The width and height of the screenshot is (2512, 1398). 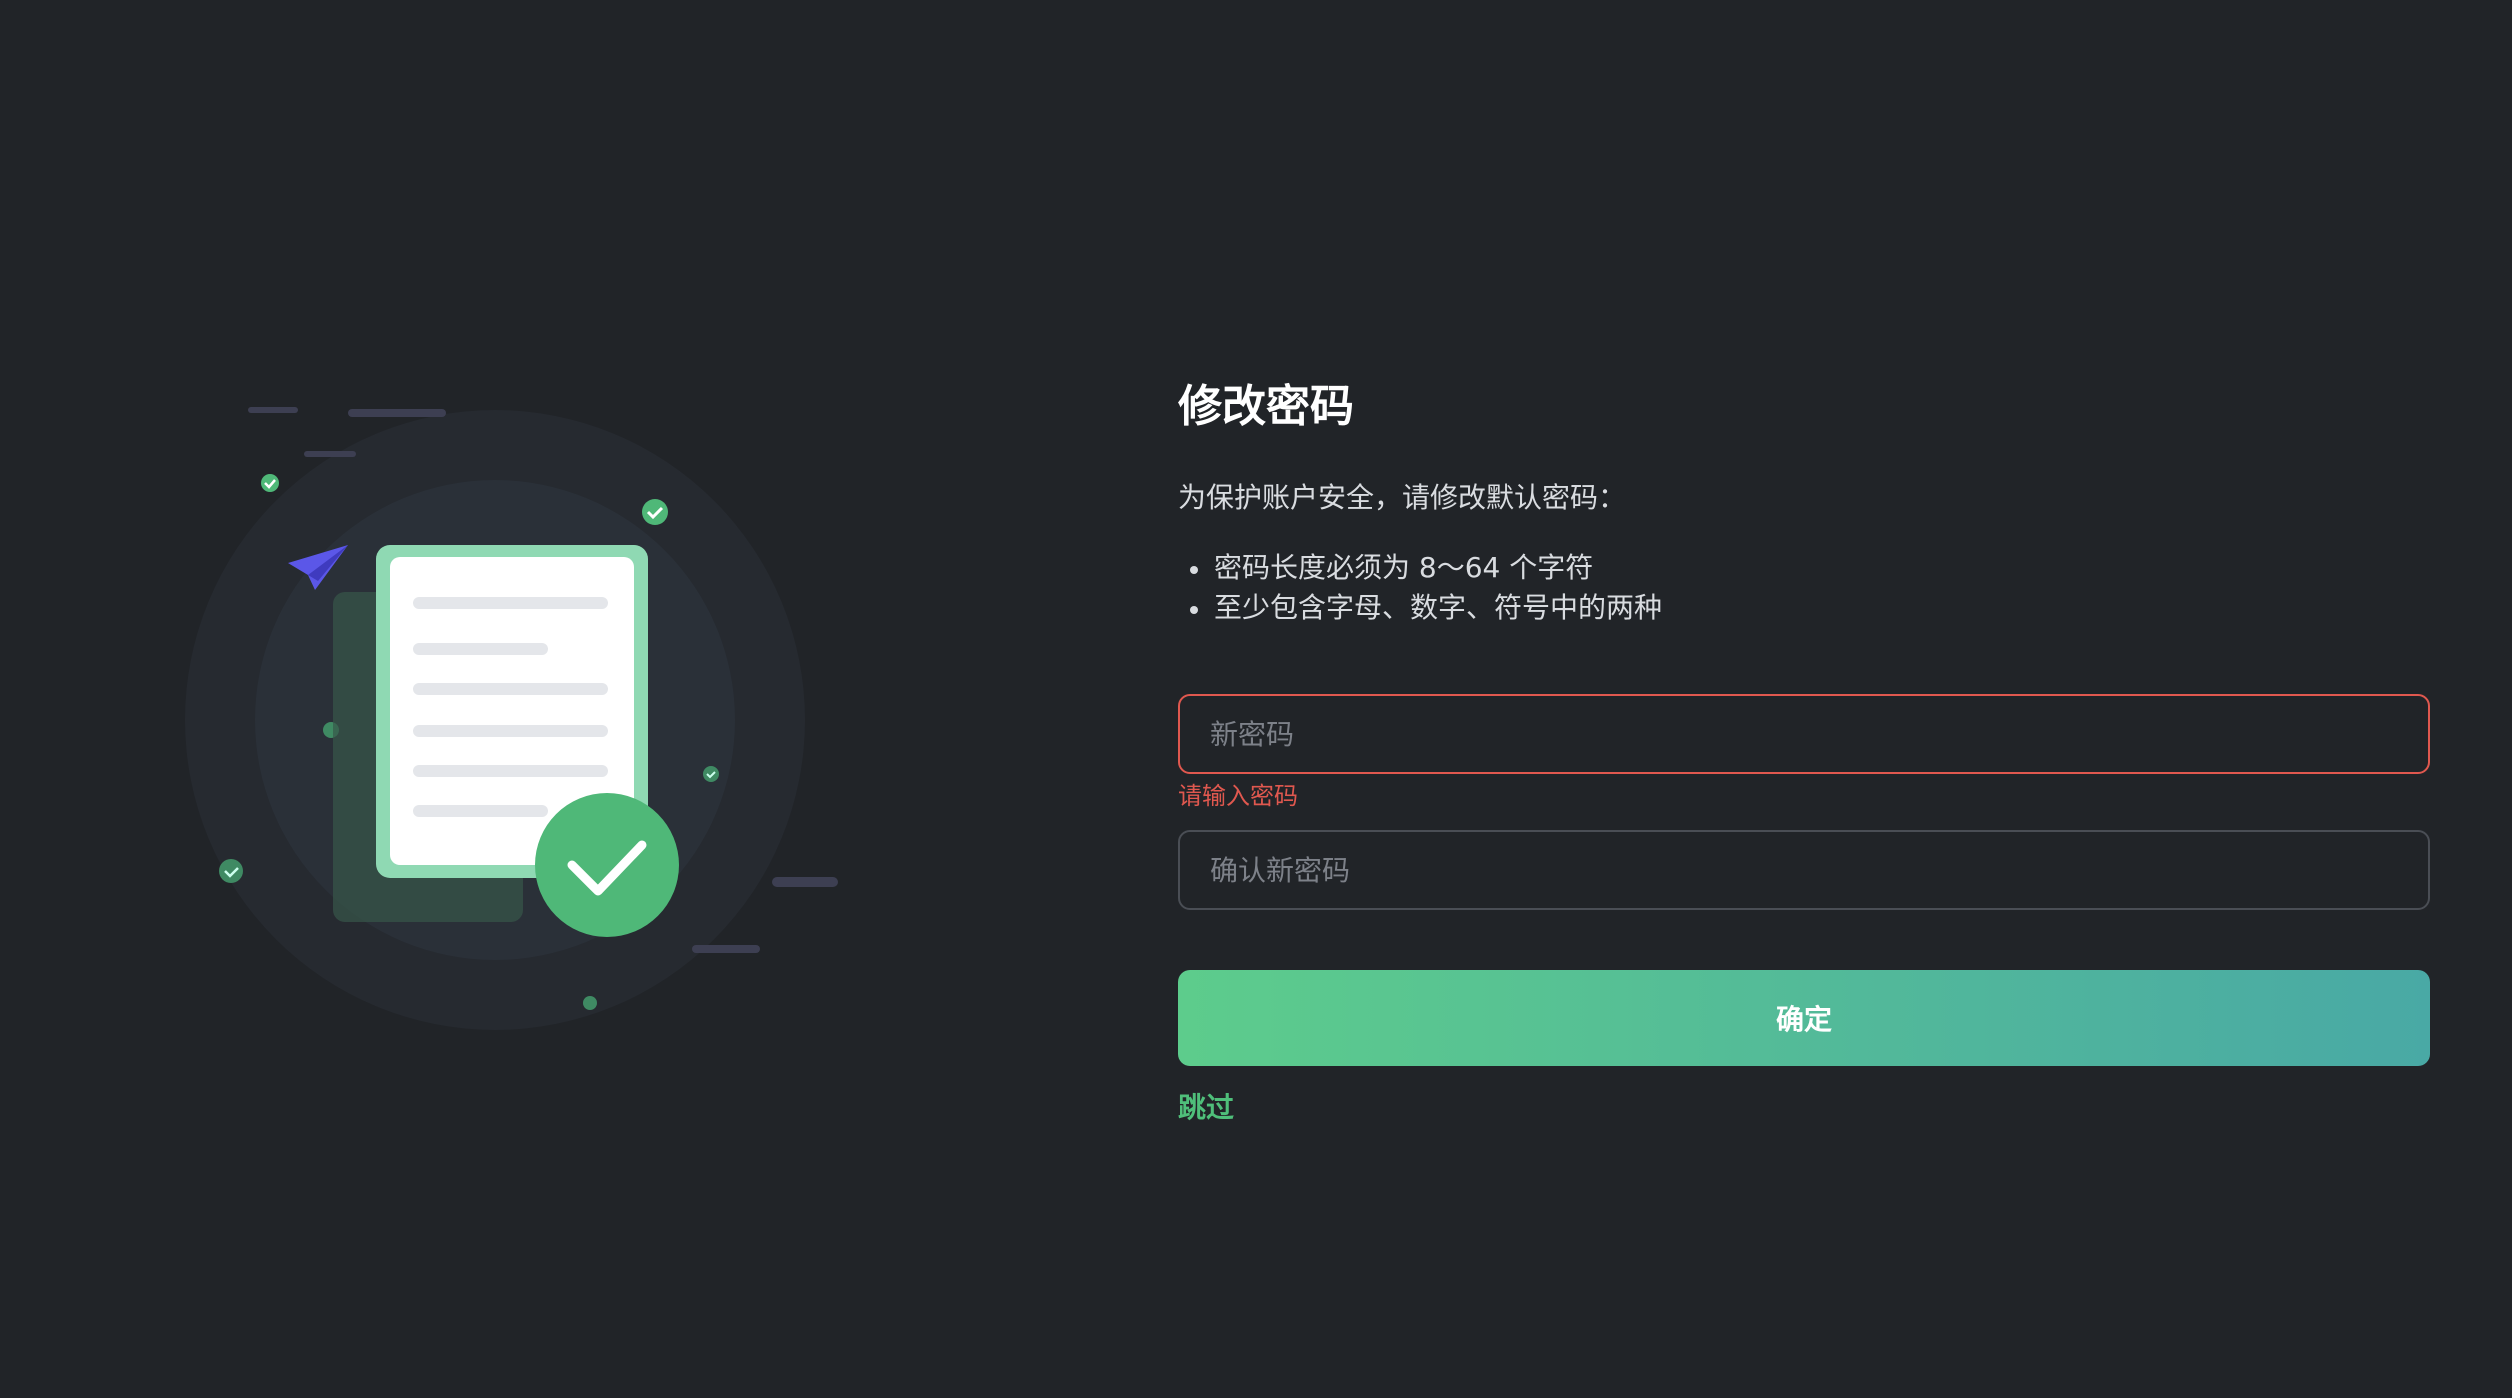 I want to click on page-title: 修改密码, so click(x=1266, y=406).